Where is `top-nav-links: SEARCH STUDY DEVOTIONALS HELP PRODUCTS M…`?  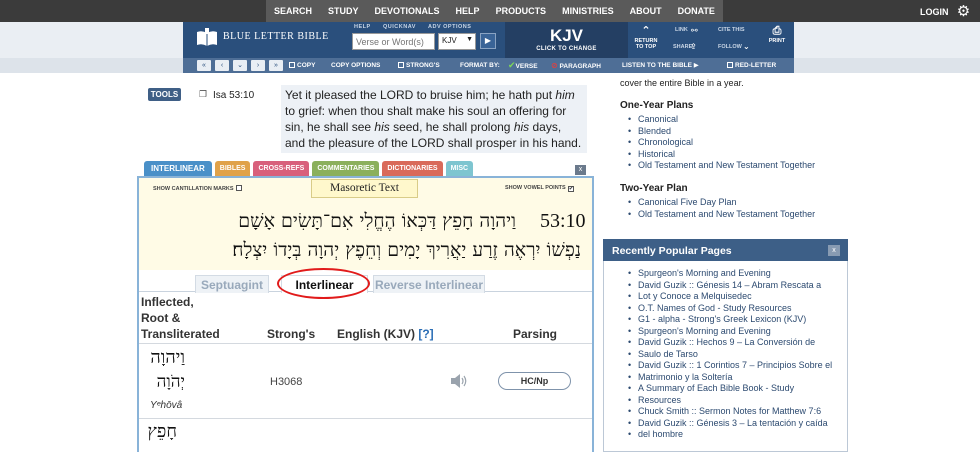
top-nav-links: SEARCH STUDY DEVOTIONALS HELP PRODUCTS M… is located at coordinates (494, 11).